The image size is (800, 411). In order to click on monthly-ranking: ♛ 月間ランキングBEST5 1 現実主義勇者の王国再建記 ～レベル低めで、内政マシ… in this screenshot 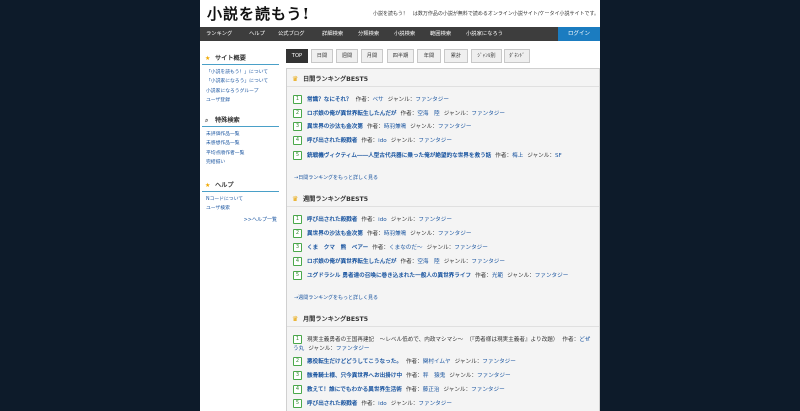, I will do `click(443, 360)`.